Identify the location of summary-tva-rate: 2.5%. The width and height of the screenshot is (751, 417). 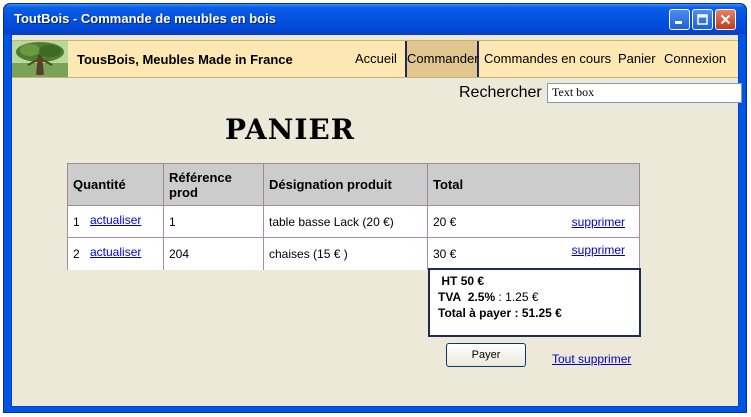
(481, 297).